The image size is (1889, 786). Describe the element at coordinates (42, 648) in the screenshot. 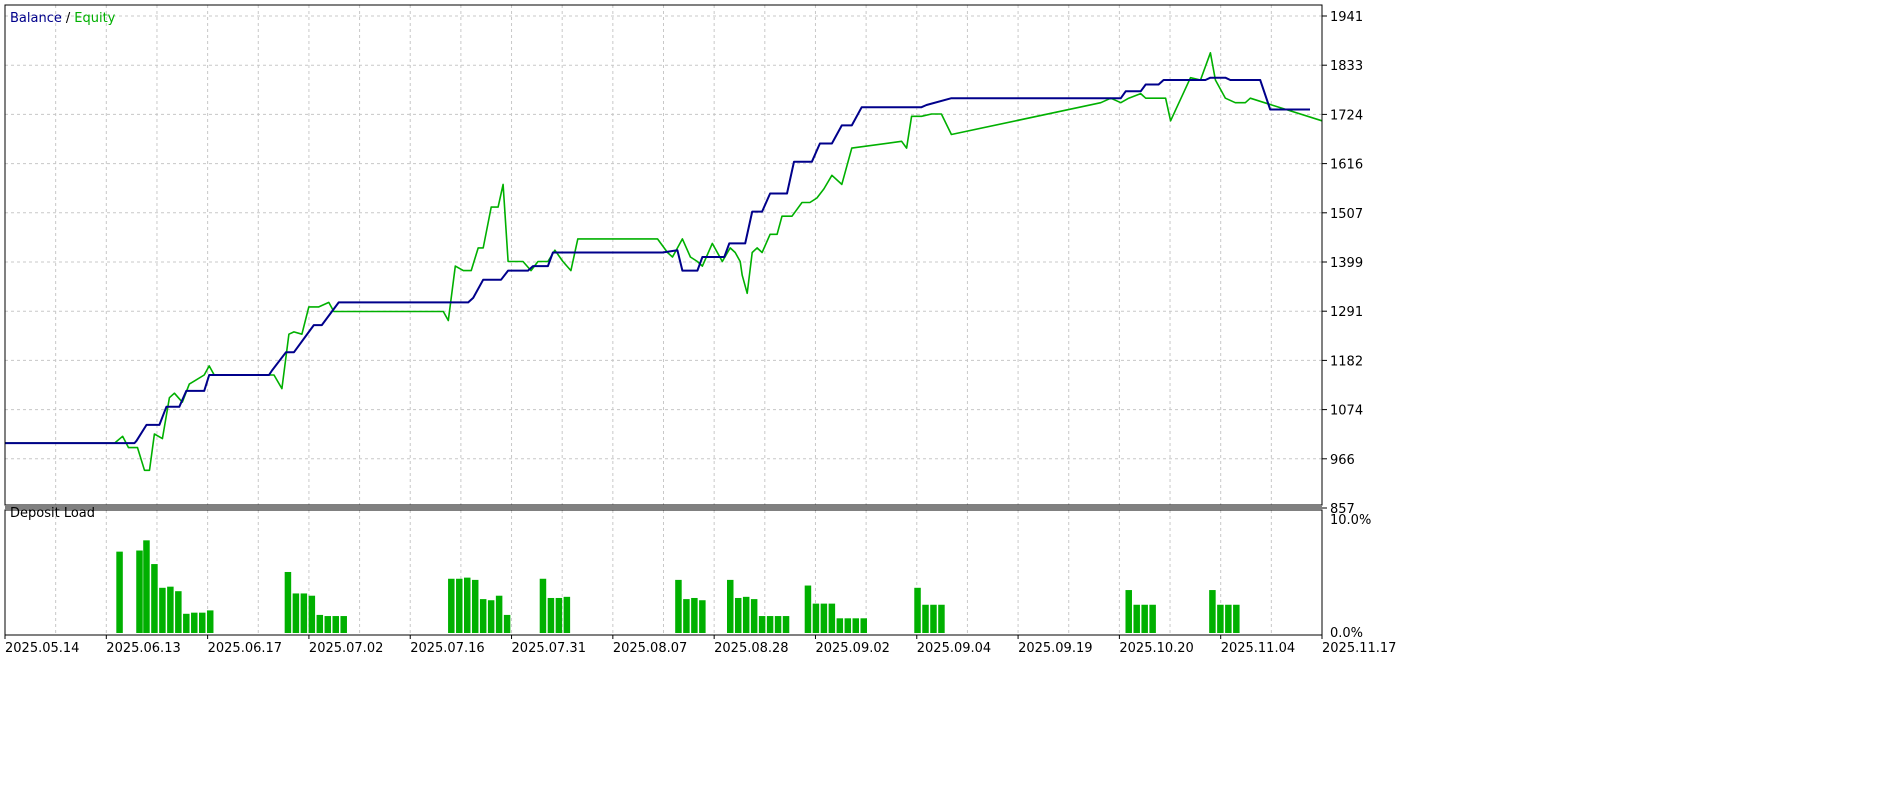

I see `x-tick-label: 2025.05.14` at that location.